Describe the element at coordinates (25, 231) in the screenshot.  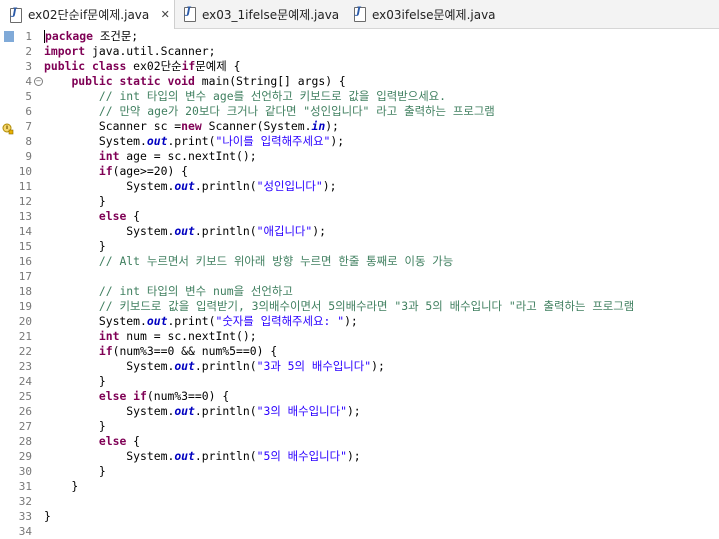
I see `line-number: 14` at that location.